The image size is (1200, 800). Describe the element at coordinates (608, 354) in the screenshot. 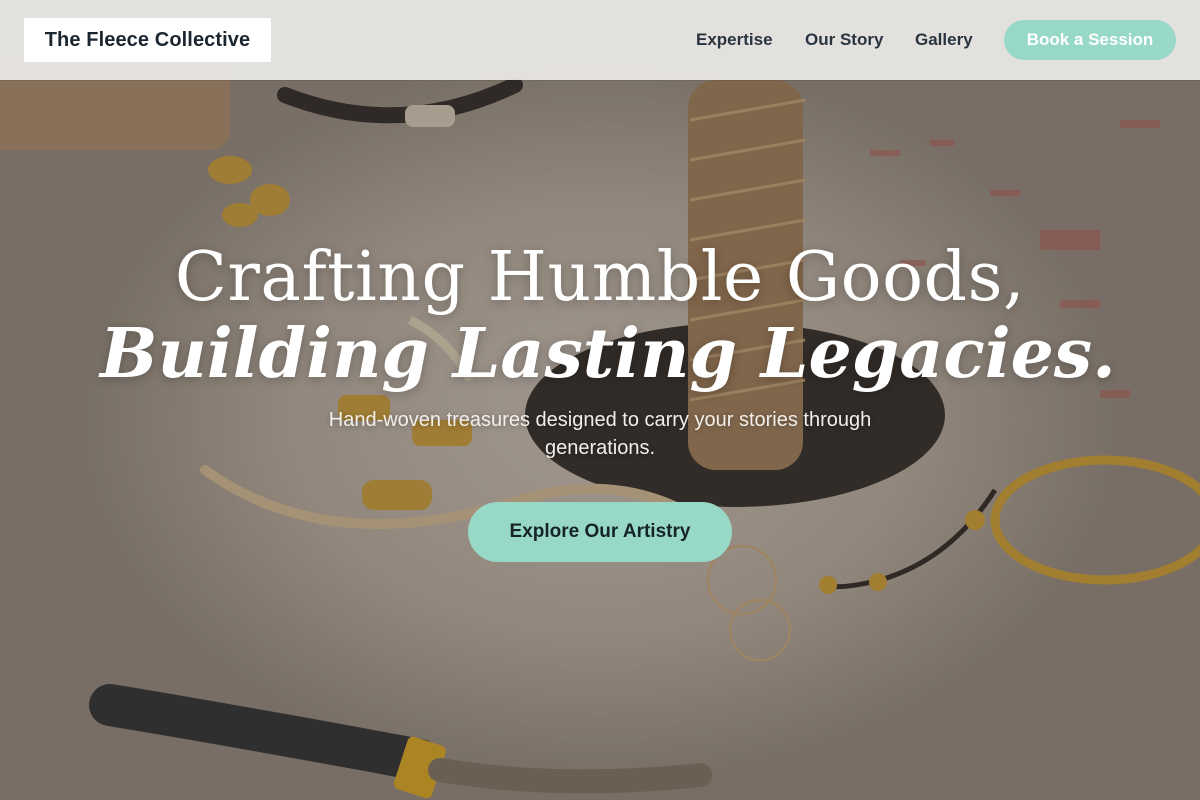

I see `hero-headline-line2: Building Lasting Legacies.` at that location.